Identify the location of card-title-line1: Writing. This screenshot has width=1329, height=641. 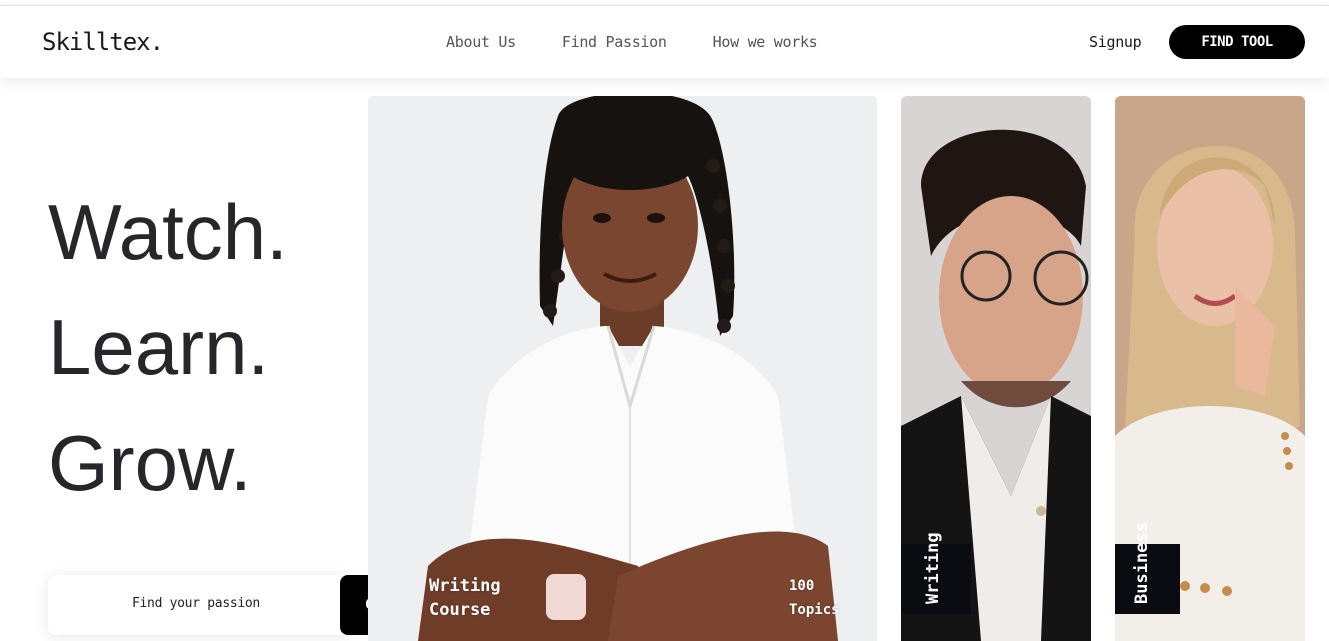
(465, 586).